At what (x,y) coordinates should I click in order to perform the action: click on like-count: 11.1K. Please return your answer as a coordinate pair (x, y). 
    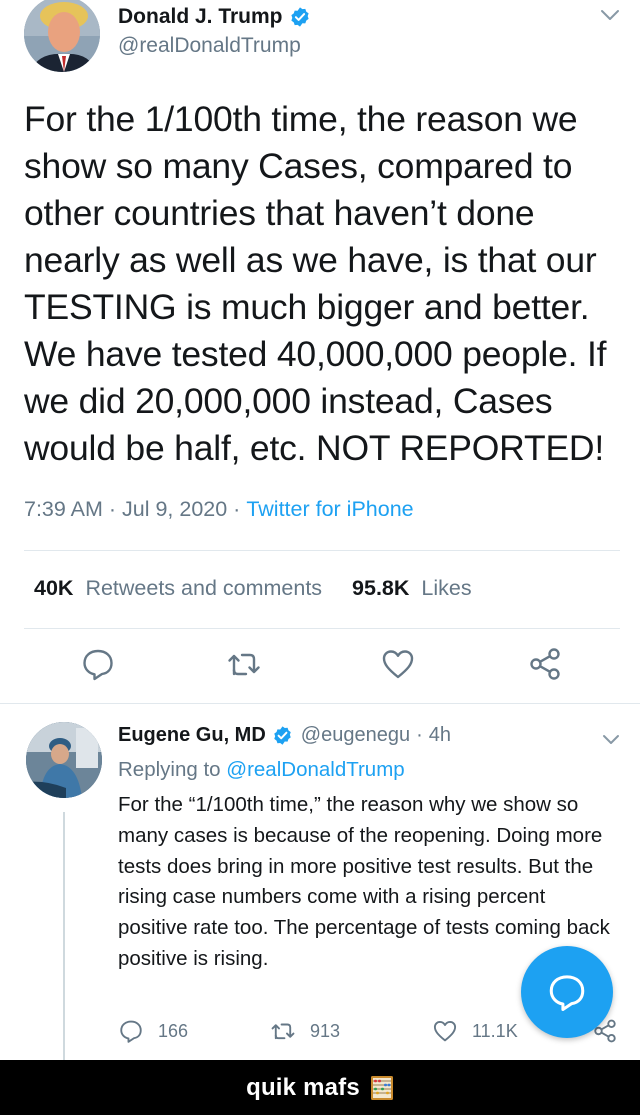
    Looking at the image, I should click on (495, 1030).